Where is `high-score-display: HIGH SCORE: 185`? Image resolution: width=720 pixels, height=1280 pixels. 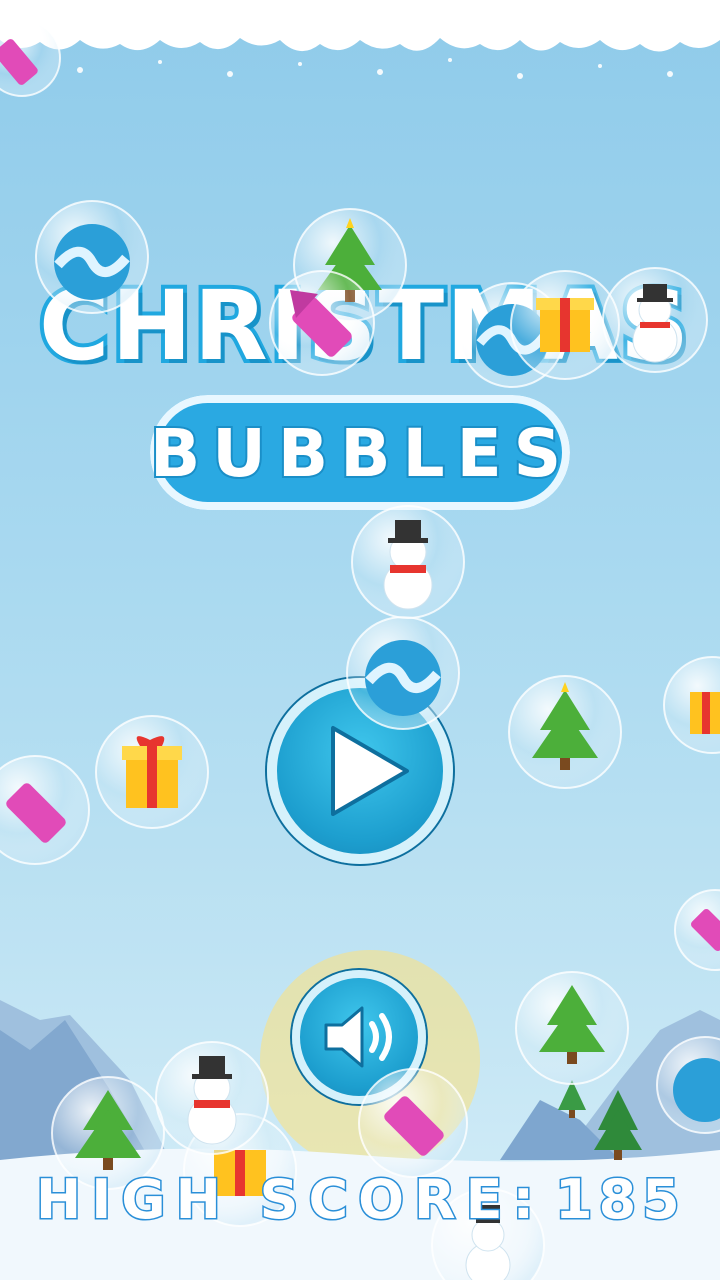 high-score-display: HIGH SCORE: 185 is located at coordinates (360, 1202).